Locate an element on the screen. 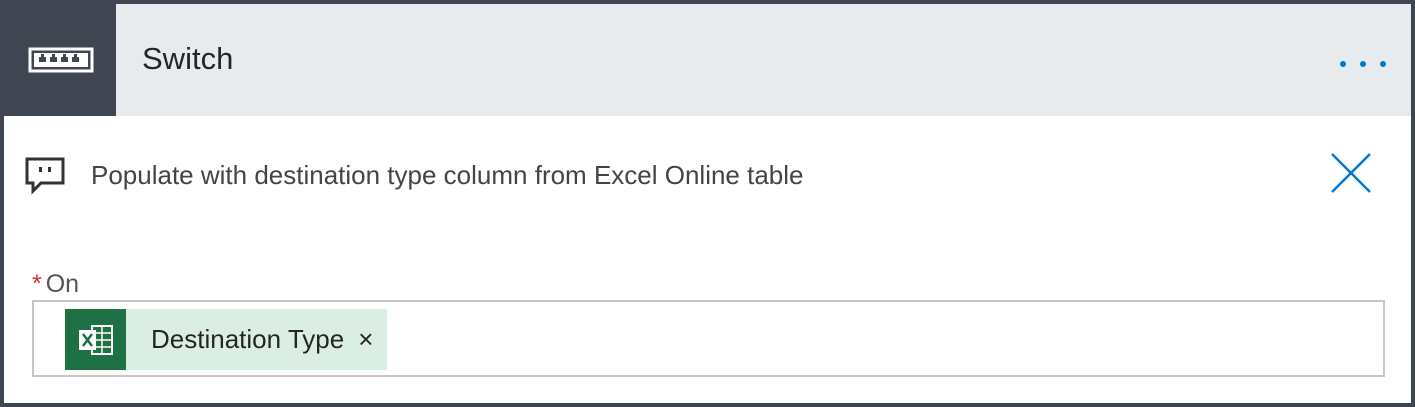  token-label: Destination Type is located at coordinates (248, 339).